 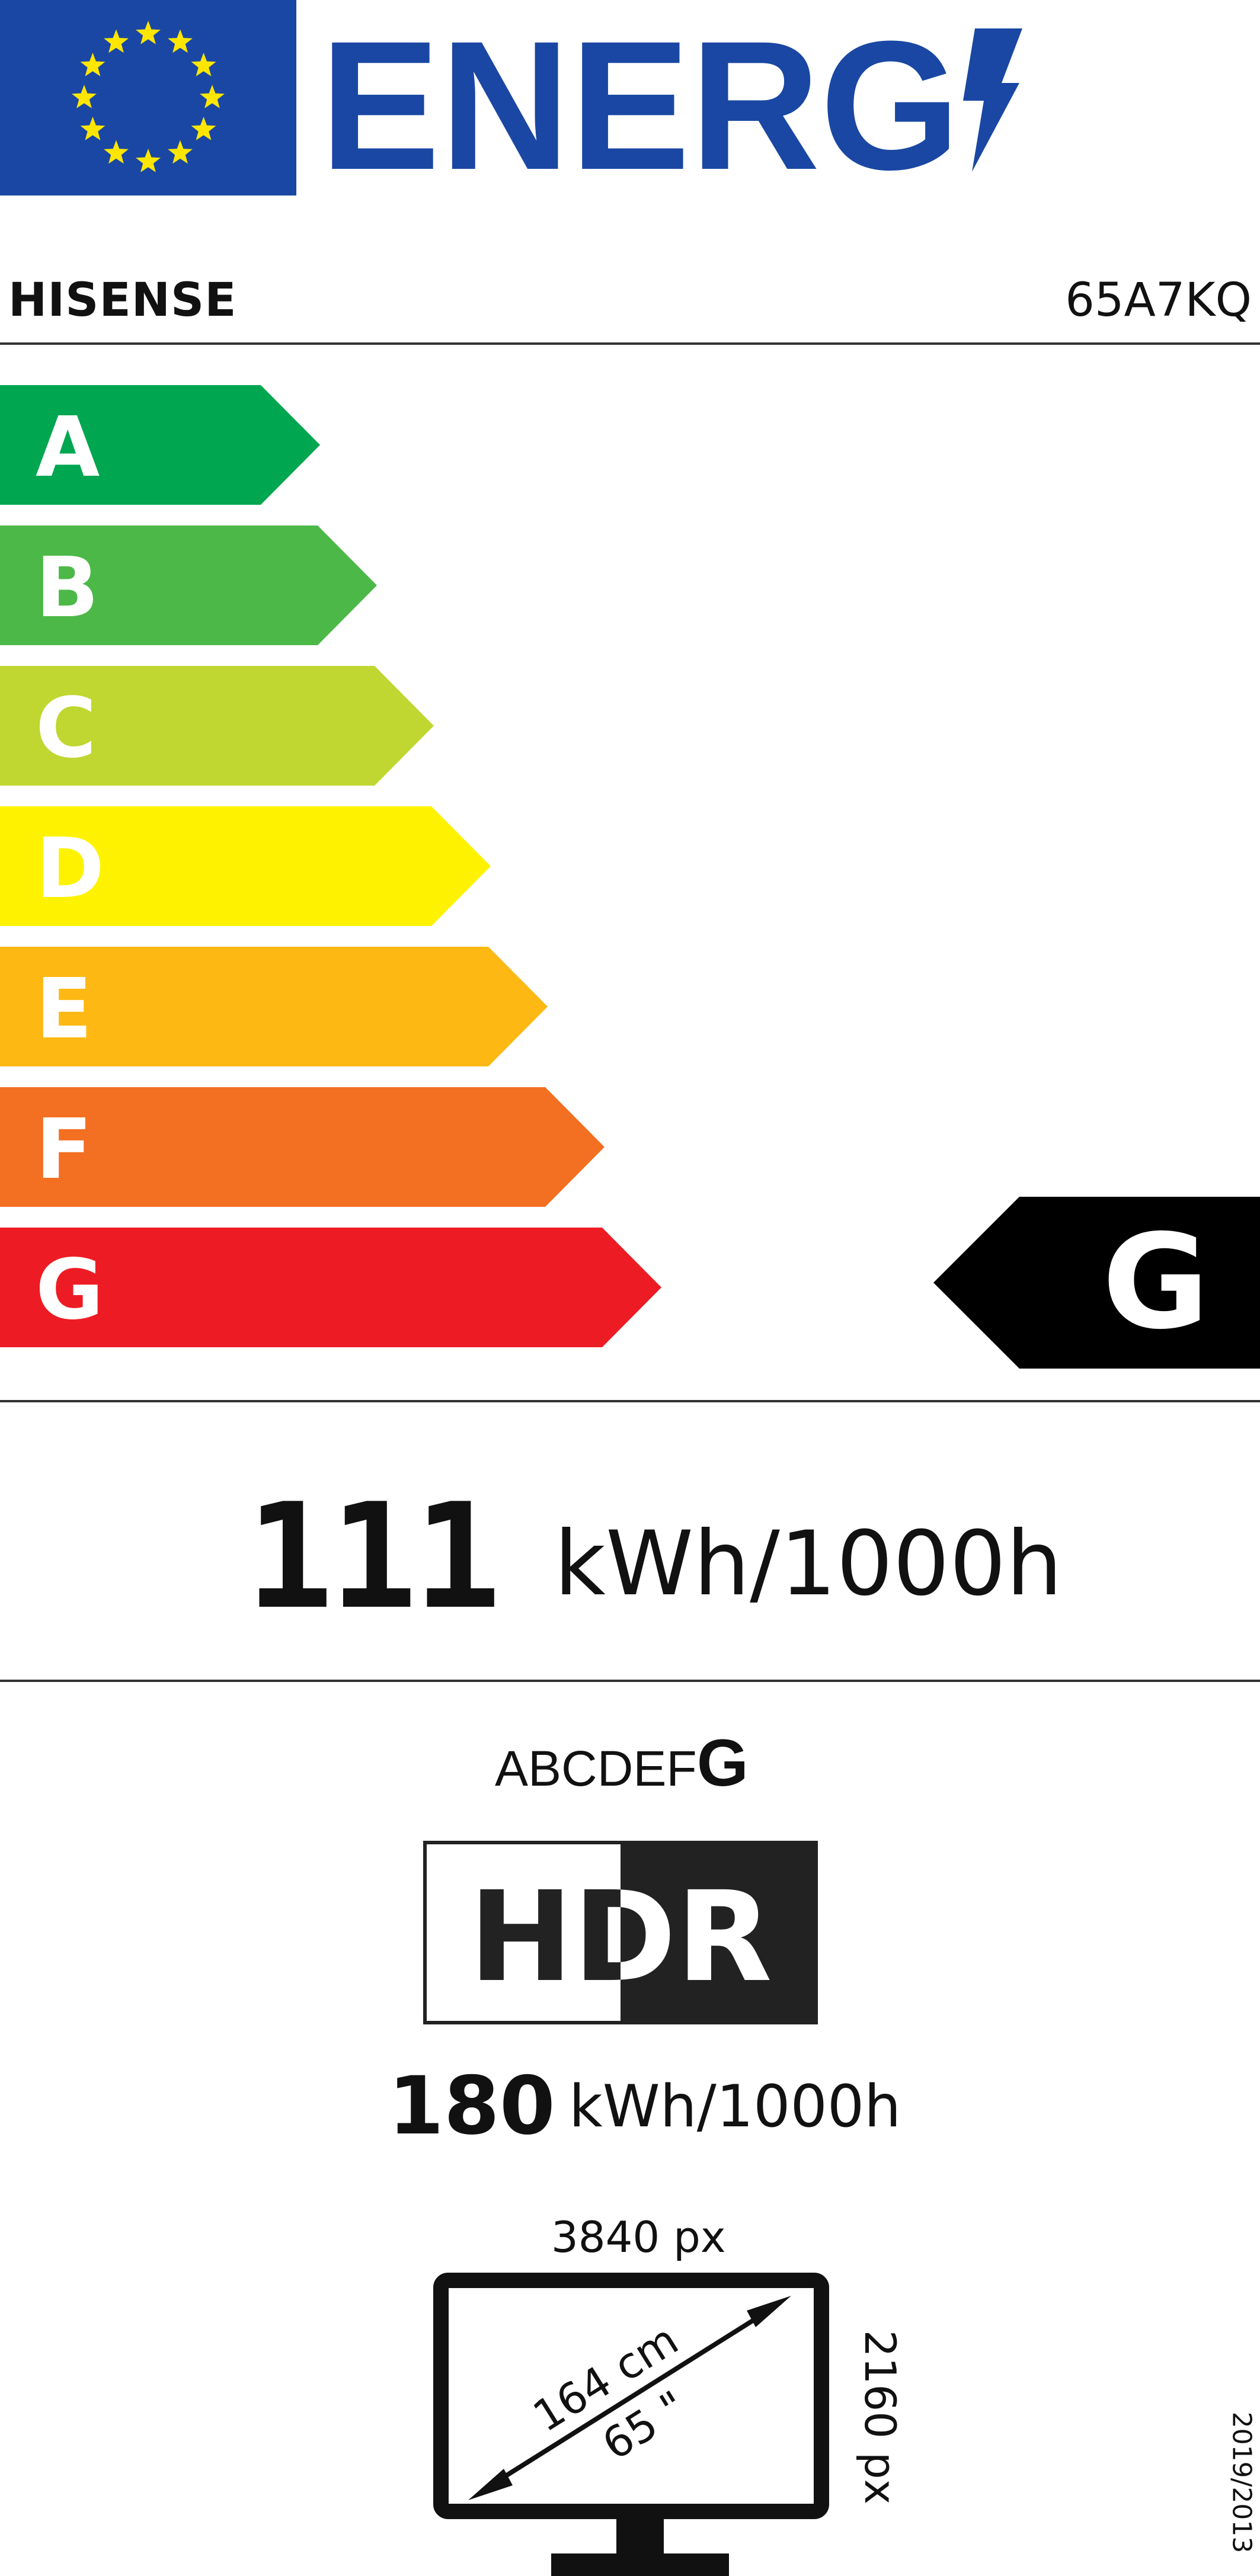 I want to click on regulation-number: 2019/2013, so click(x=1241, y=2483).